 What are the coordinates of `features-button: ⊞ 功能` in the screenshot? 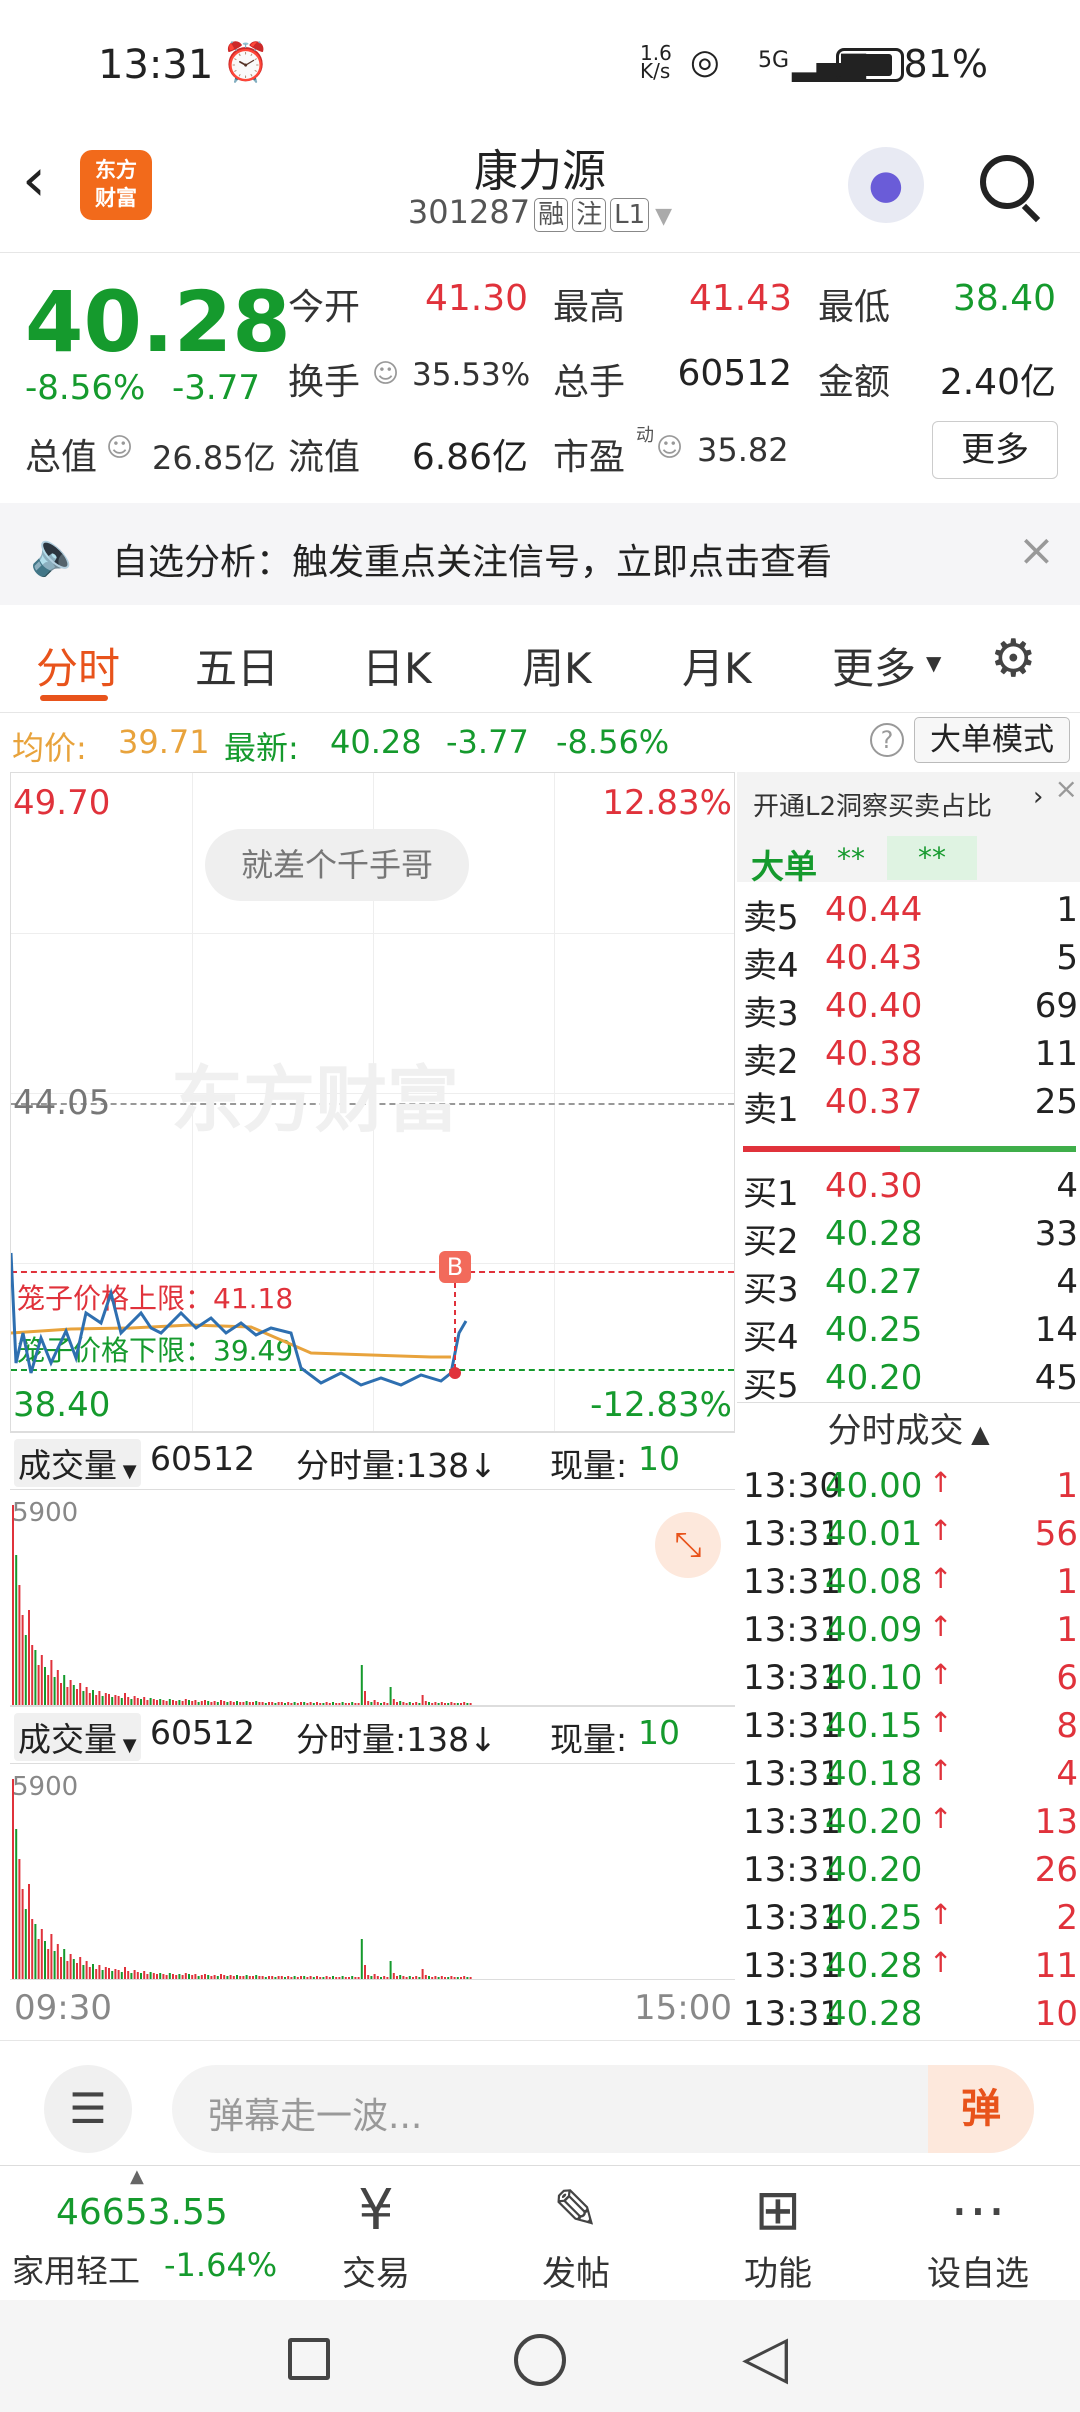 It's located at (778, 2230).